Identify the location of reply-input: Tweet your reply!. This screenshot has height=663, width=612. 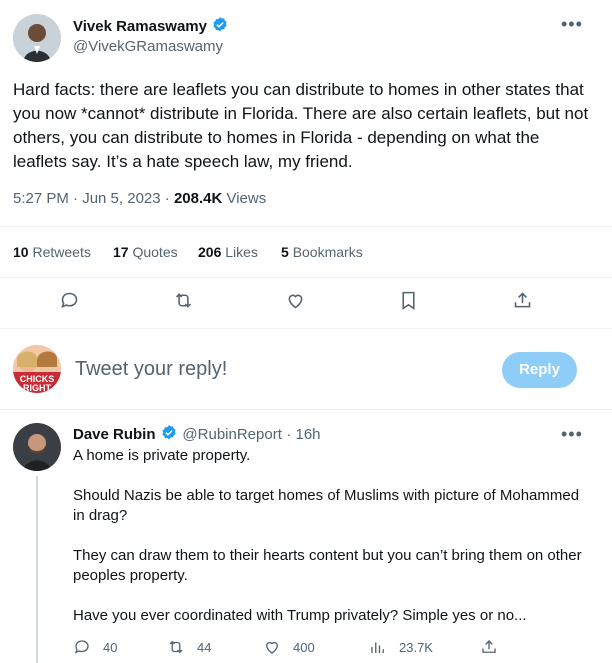
(151, 369).